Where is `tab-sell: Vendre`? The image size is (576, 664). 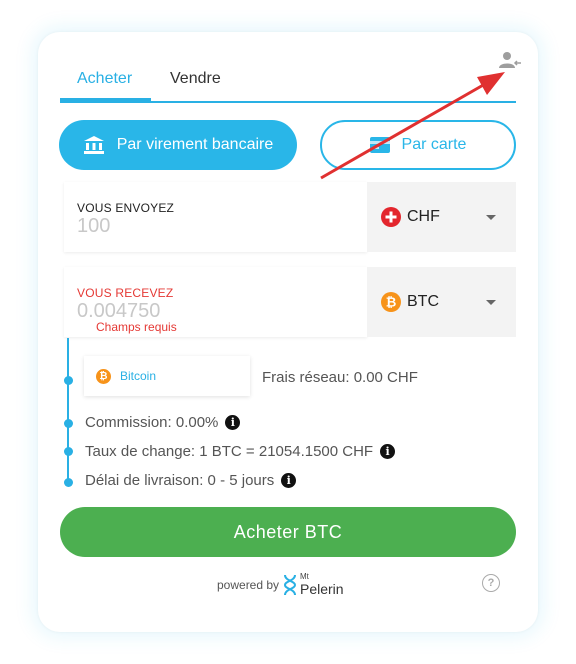 tab-sell: Vendre is located at coordinates (195, 79).